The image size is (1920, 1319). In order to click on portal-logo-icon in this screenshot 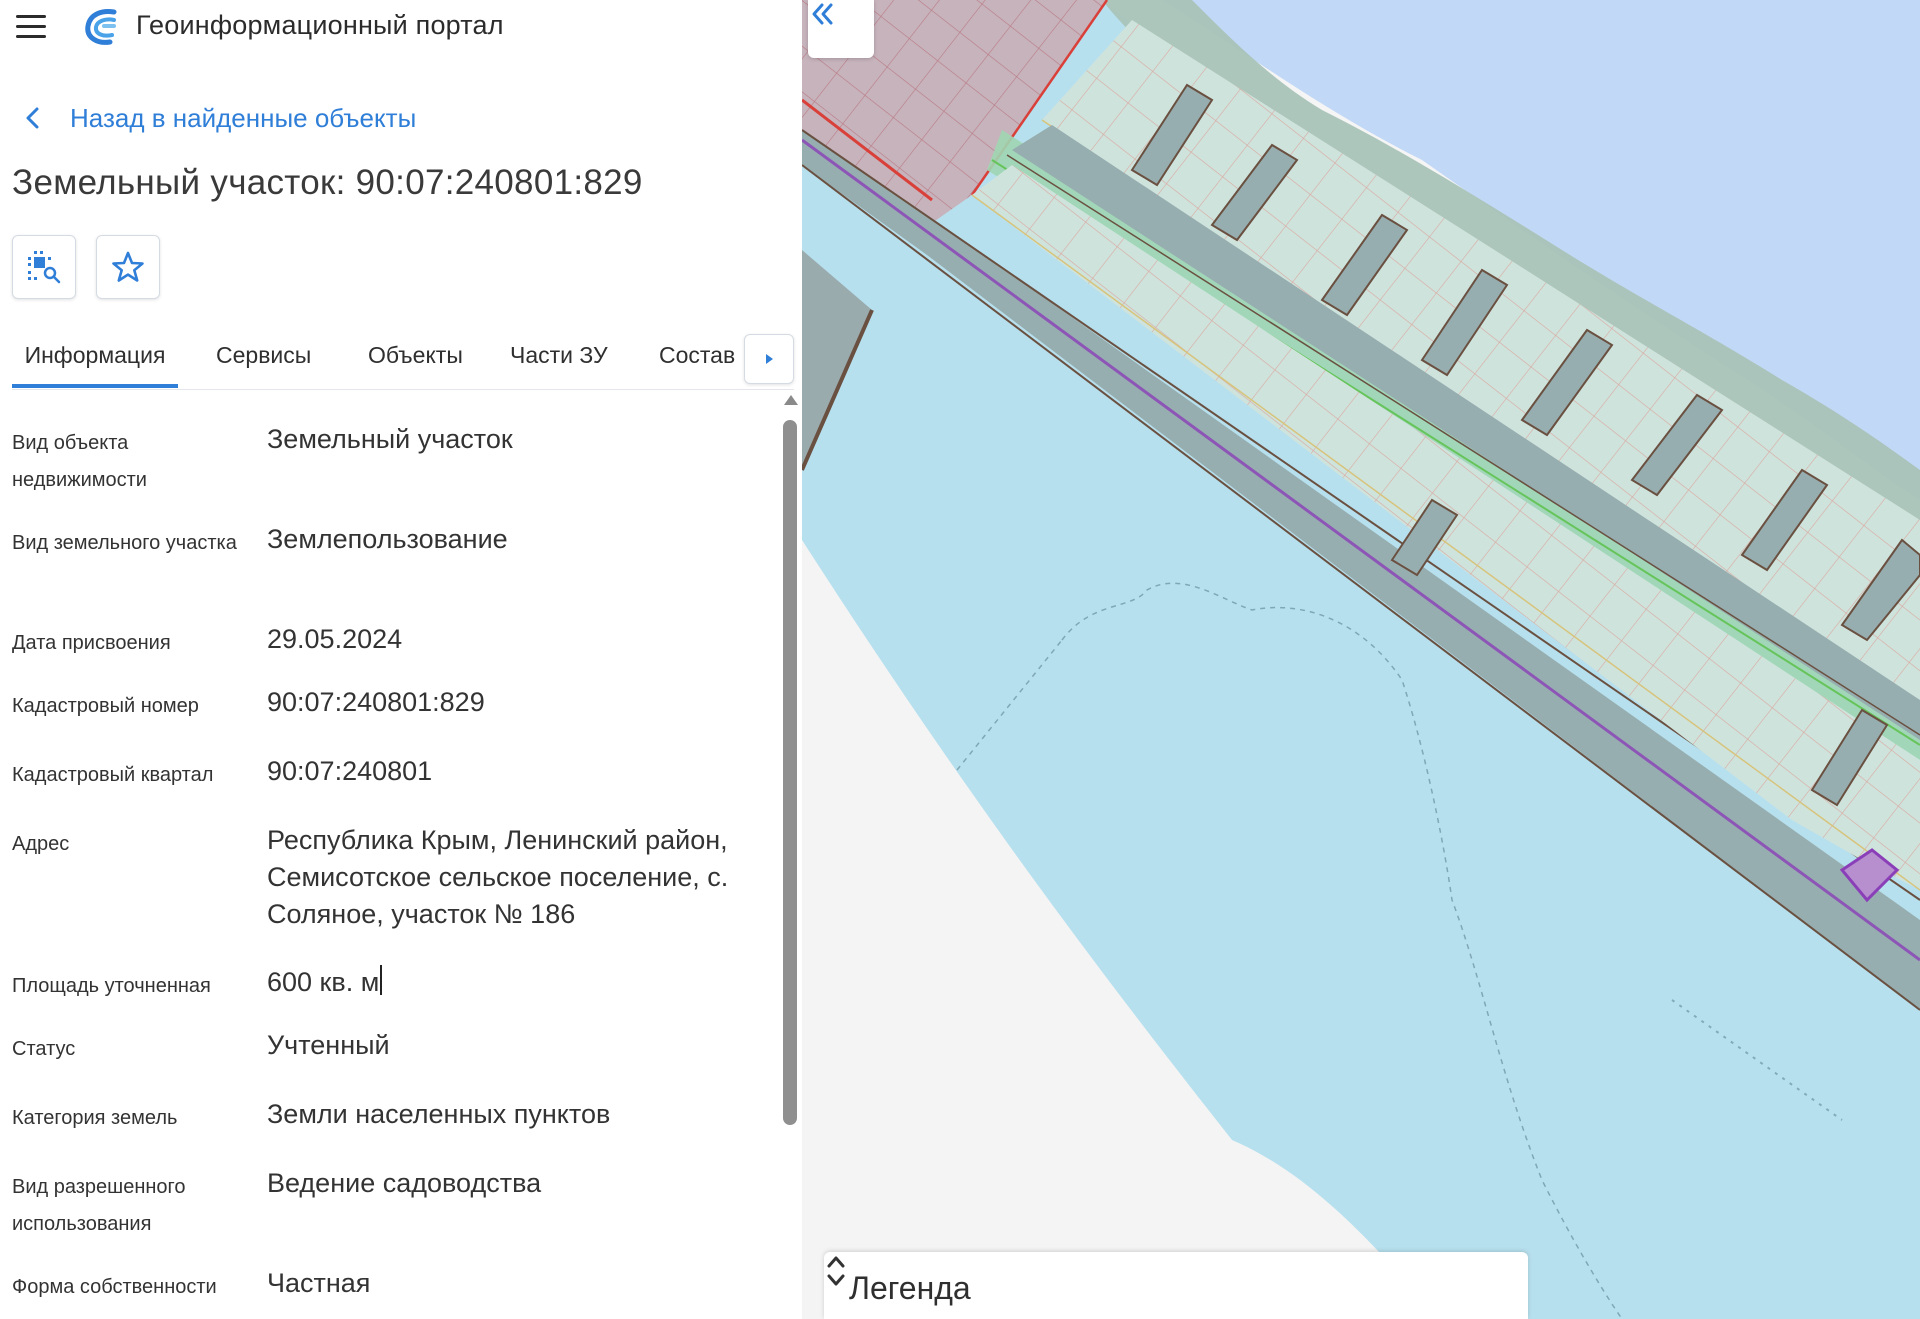, I will do `click(102, 27)`.